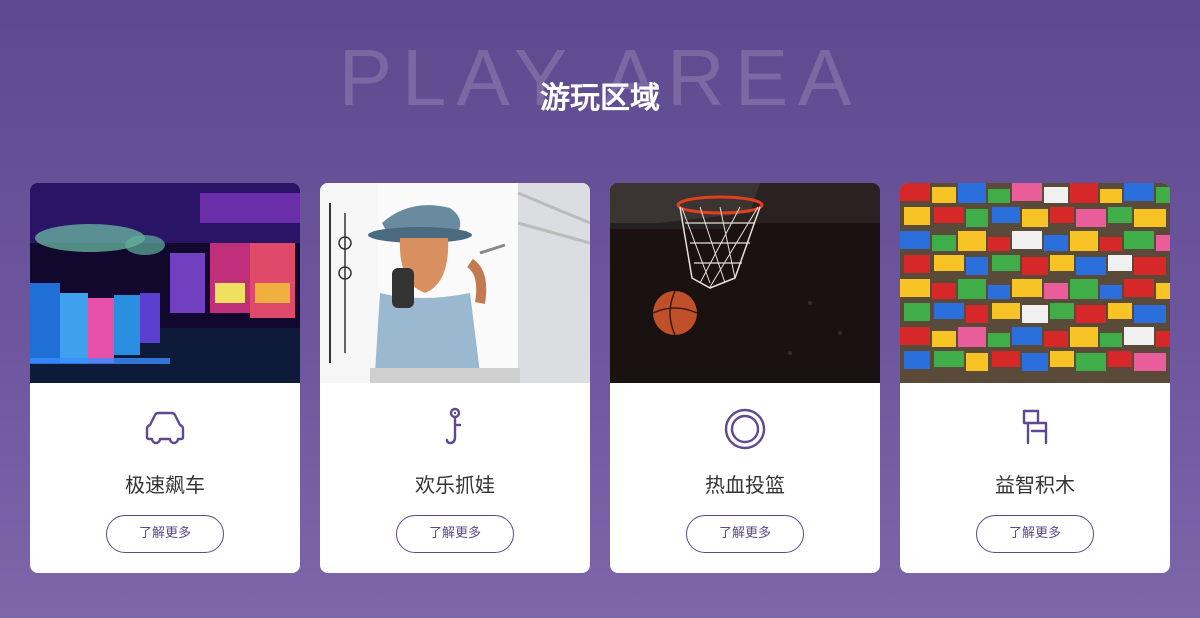 The image size is (1200, 618). Describe the element at coordinates (165, 429) in the screenshot. I see `car-icon` at that location.